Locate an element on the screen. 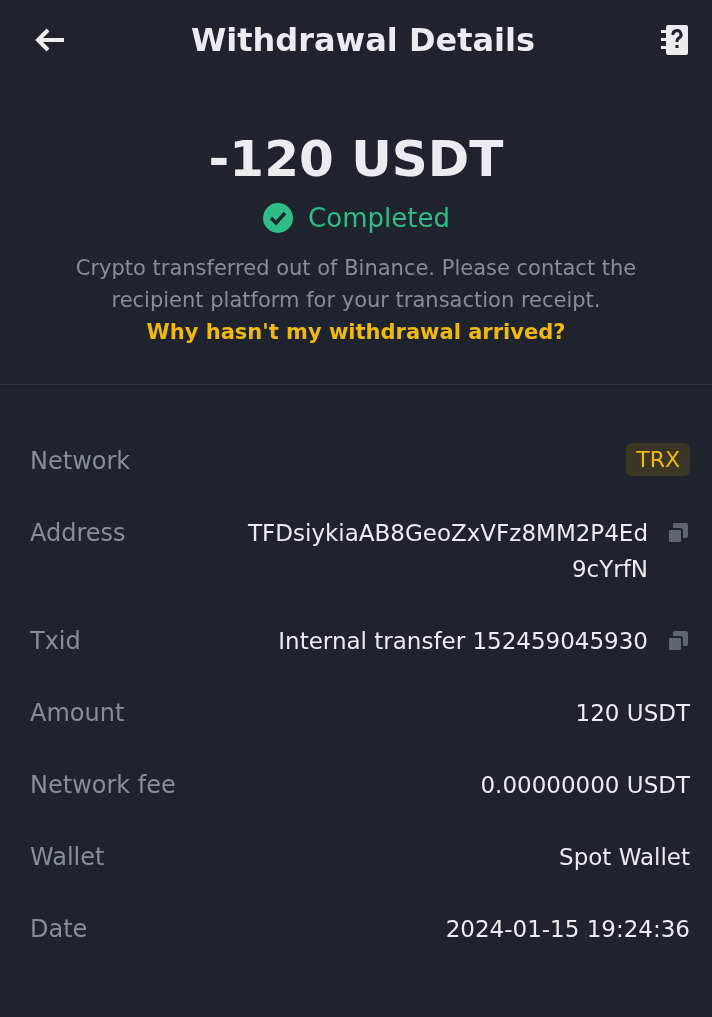 This screenshot has width=712, height=1017. page-title: Withdrawal Details is located at coordinates (363, 40).